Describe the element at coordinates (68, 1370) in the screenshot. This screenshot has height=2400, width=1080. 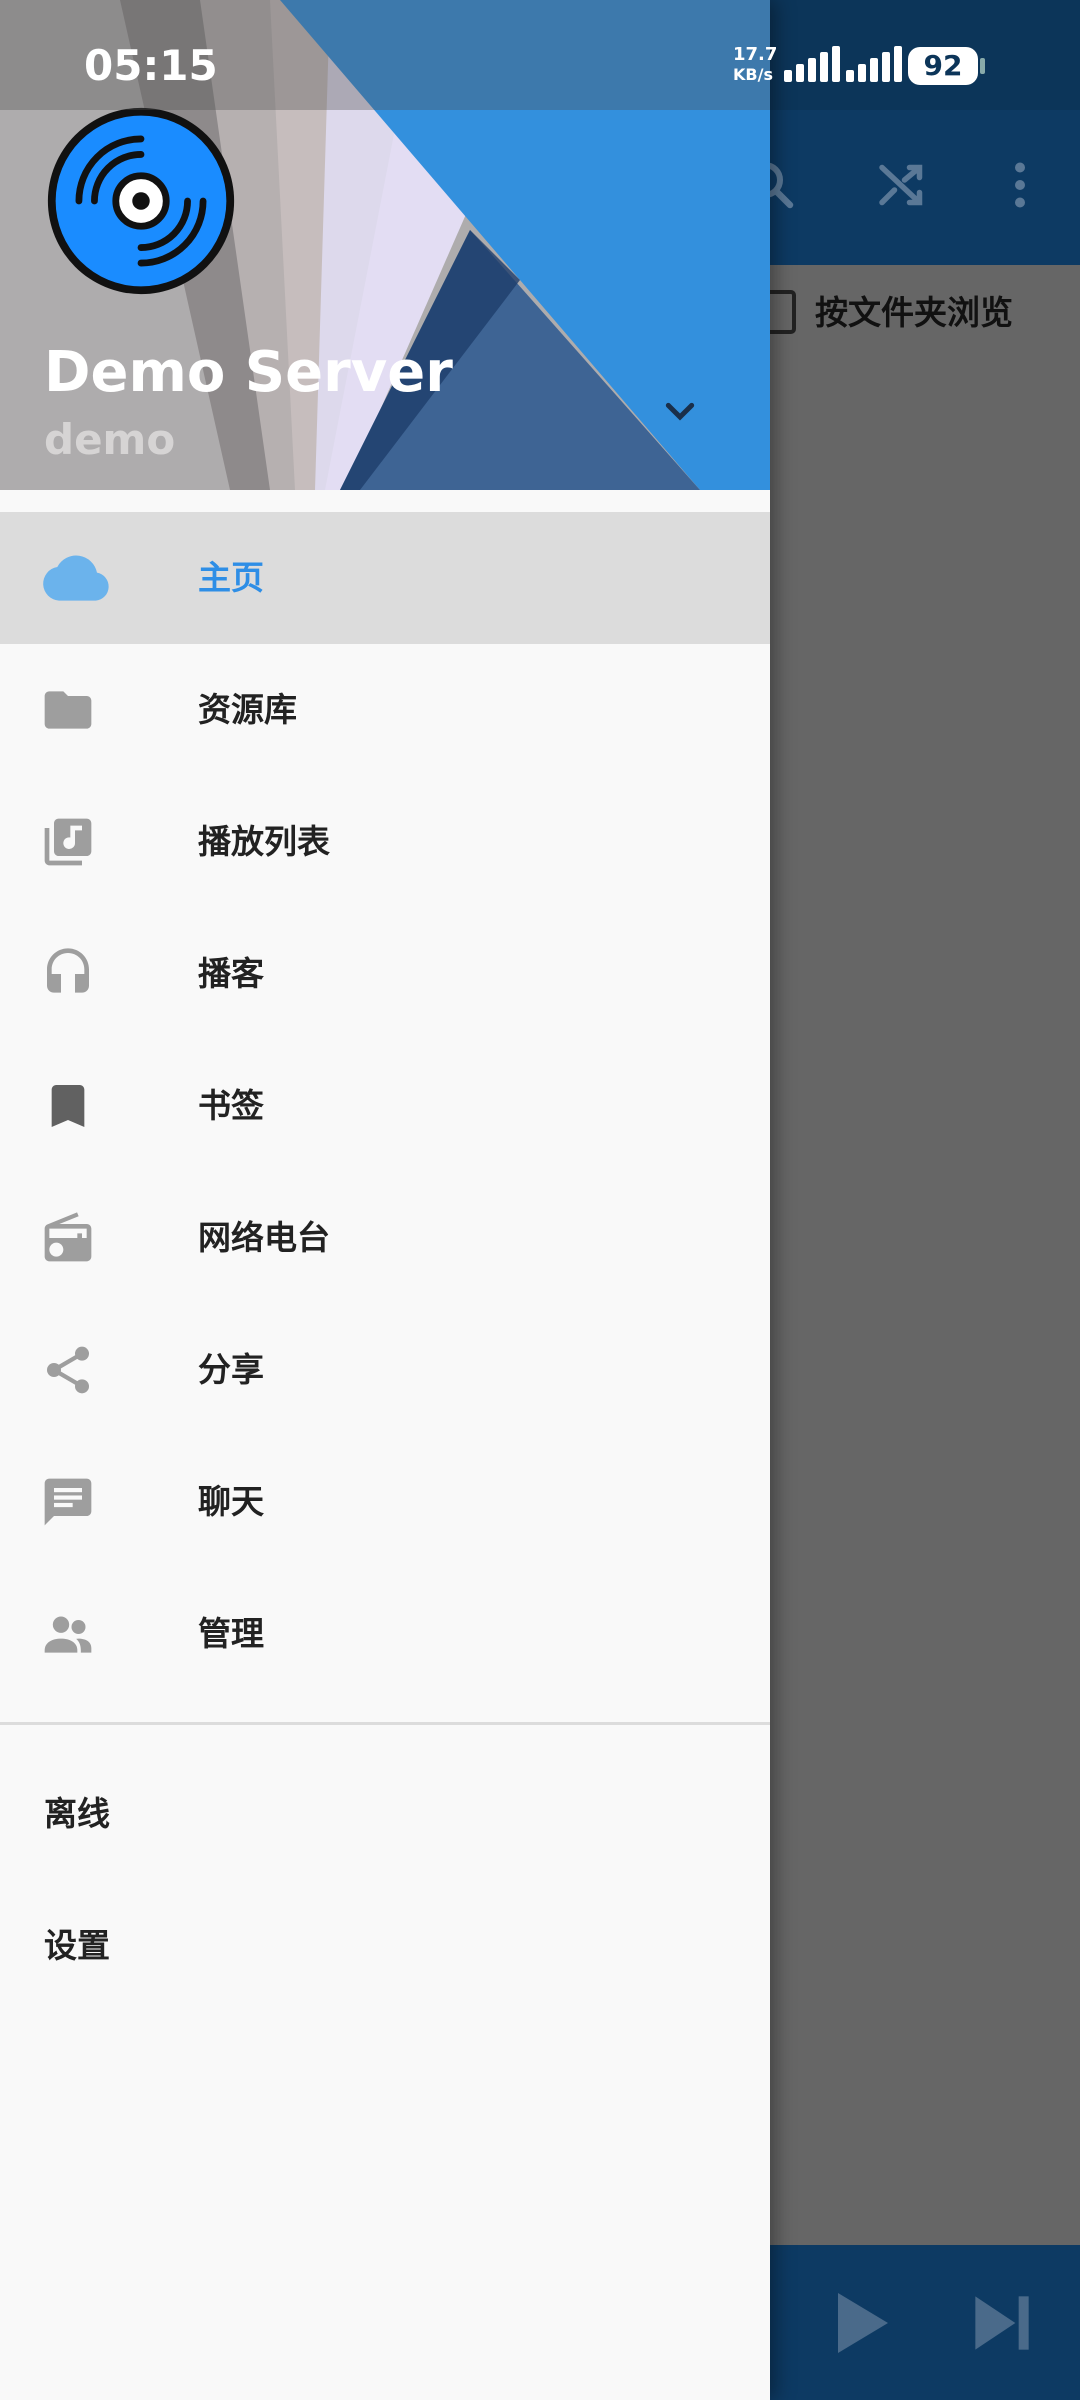
I see `share-icon` at that location.